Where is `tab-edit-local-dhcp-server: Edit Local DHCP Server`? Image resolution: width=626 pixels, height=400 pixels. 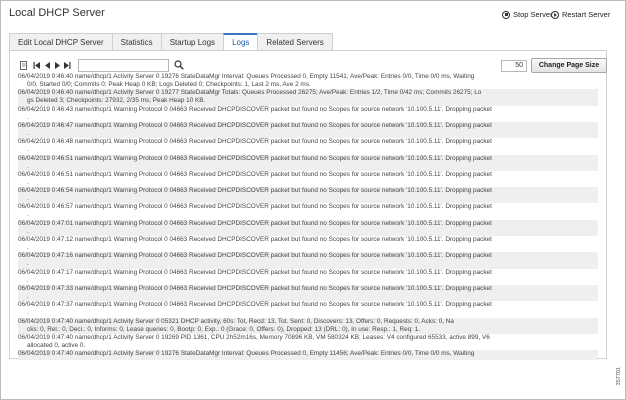
tab-edit-local-dhcp-server: Edit Local DHCP Server is located at coordinates (61, 42).